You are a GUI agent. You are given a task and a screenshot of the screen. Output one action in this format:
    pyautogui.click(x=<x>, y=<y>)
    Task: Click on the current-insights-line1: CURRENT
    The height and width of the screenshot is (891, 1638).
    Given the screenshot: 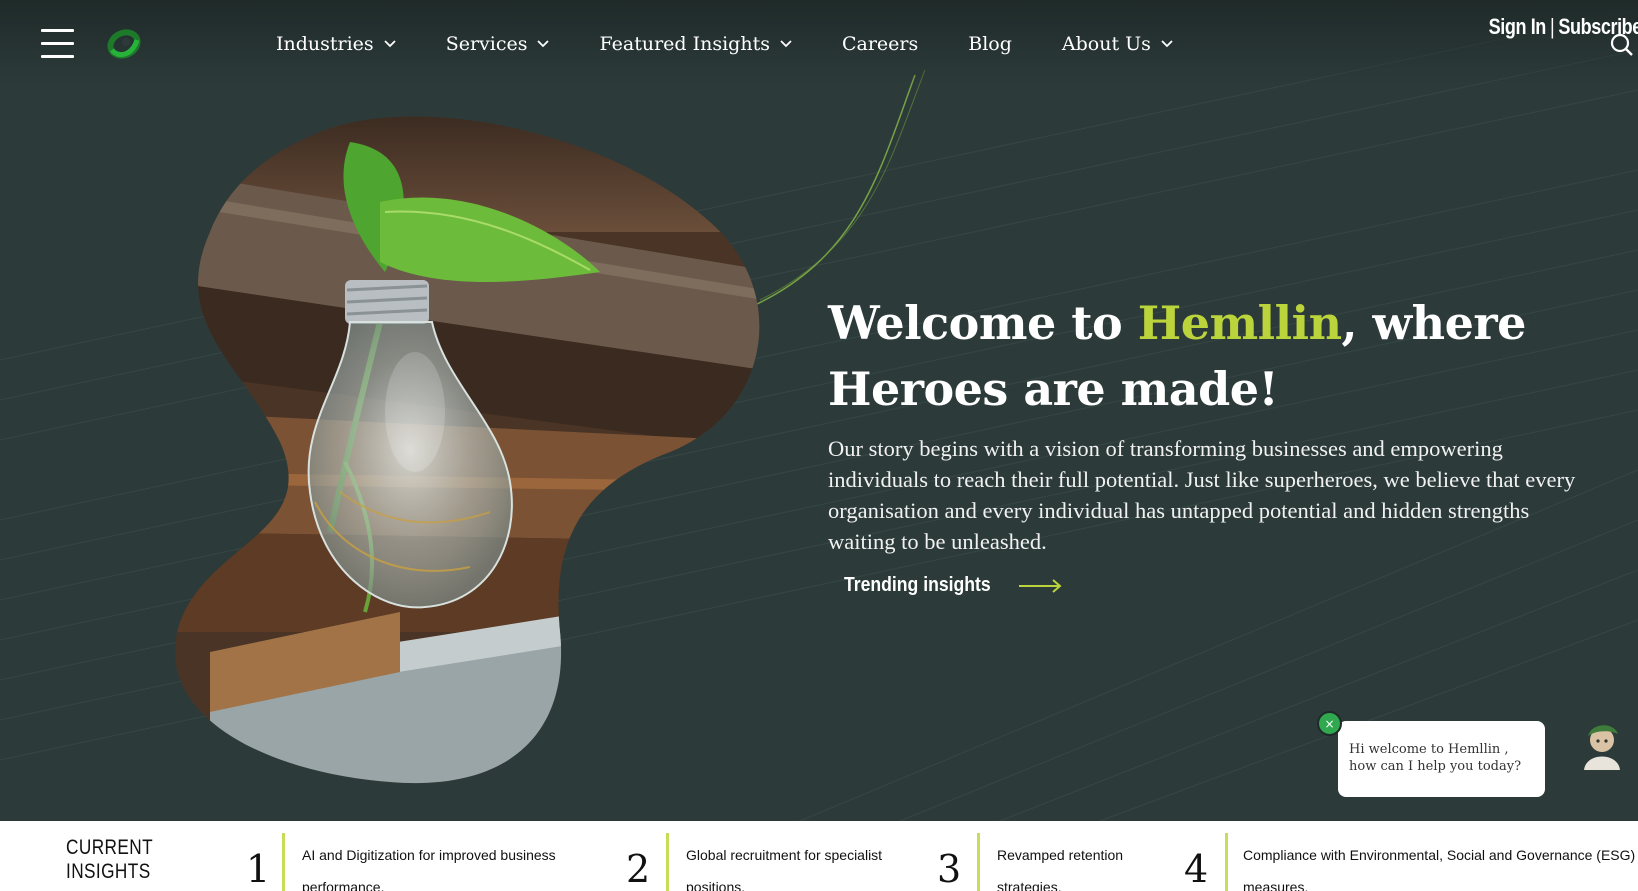 What is the action you would take?
    pyautogui.click(x=110, y=847)
    